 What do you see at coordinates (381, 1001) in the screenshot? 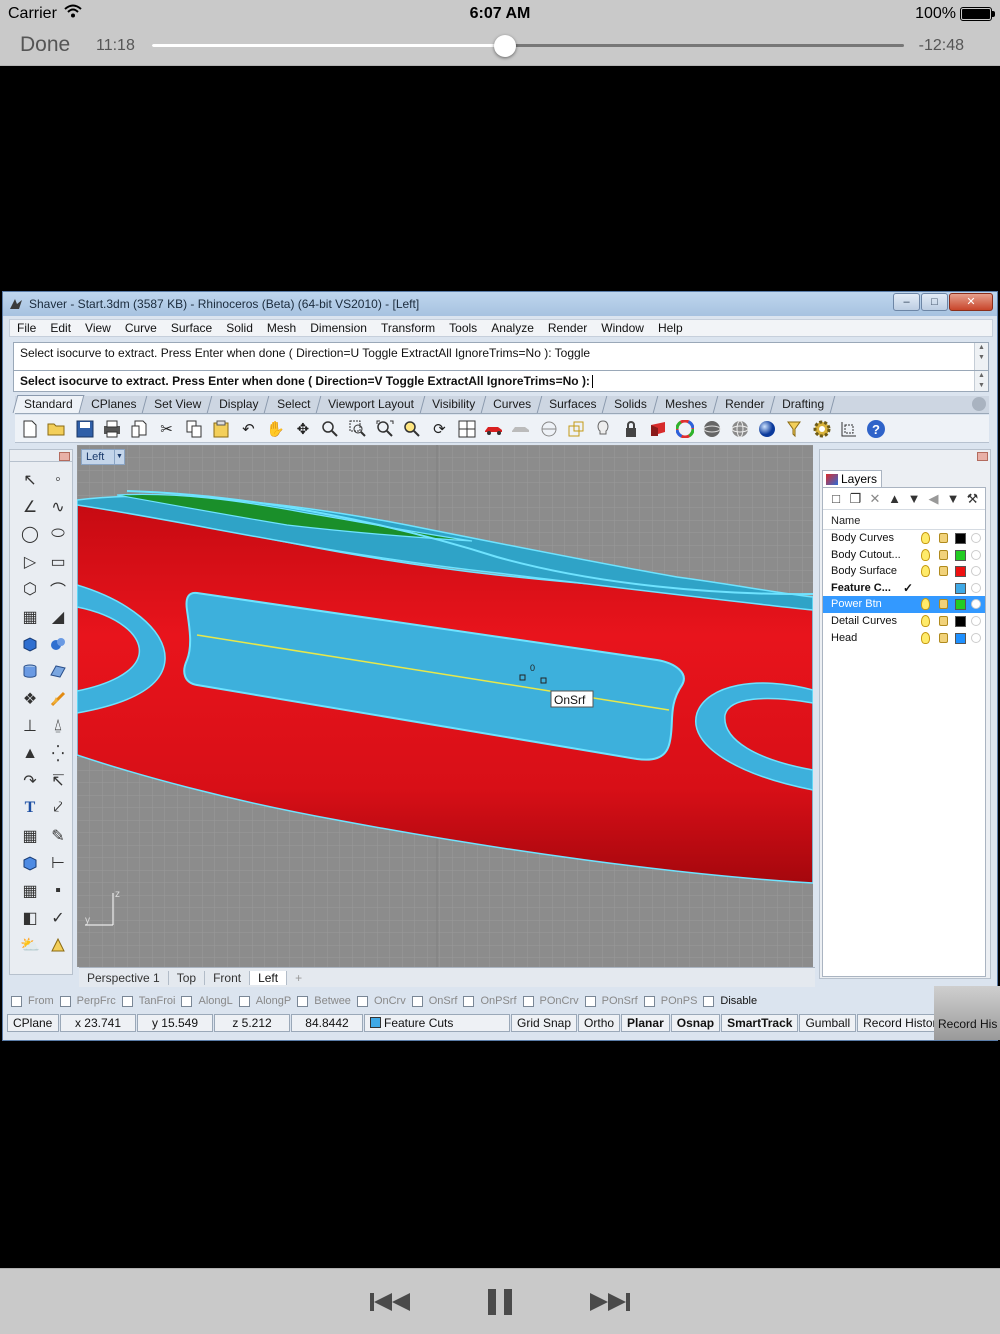
I see `osnap-oncrv: OnCrv` at bounding box center [381, 1001].